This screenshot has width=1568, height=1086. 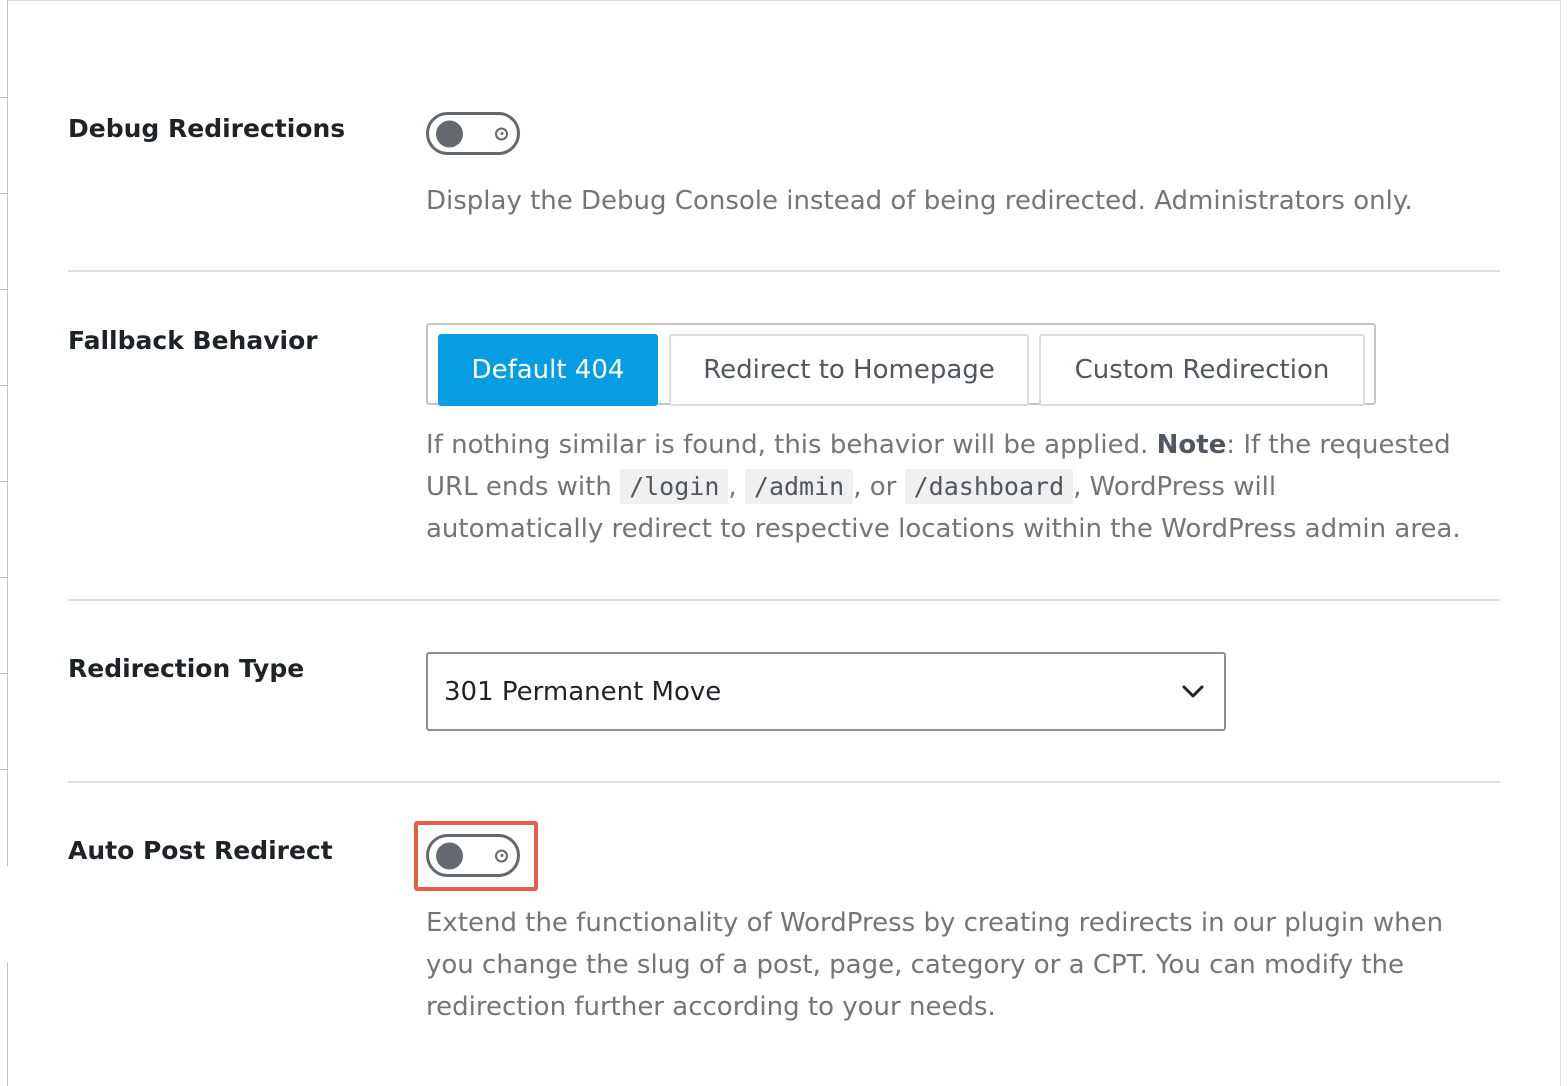 What do you see at coordinates (473, 133) in the screenshot?
I see `debug-redirections-toggle` at bounding box center [473, 133].